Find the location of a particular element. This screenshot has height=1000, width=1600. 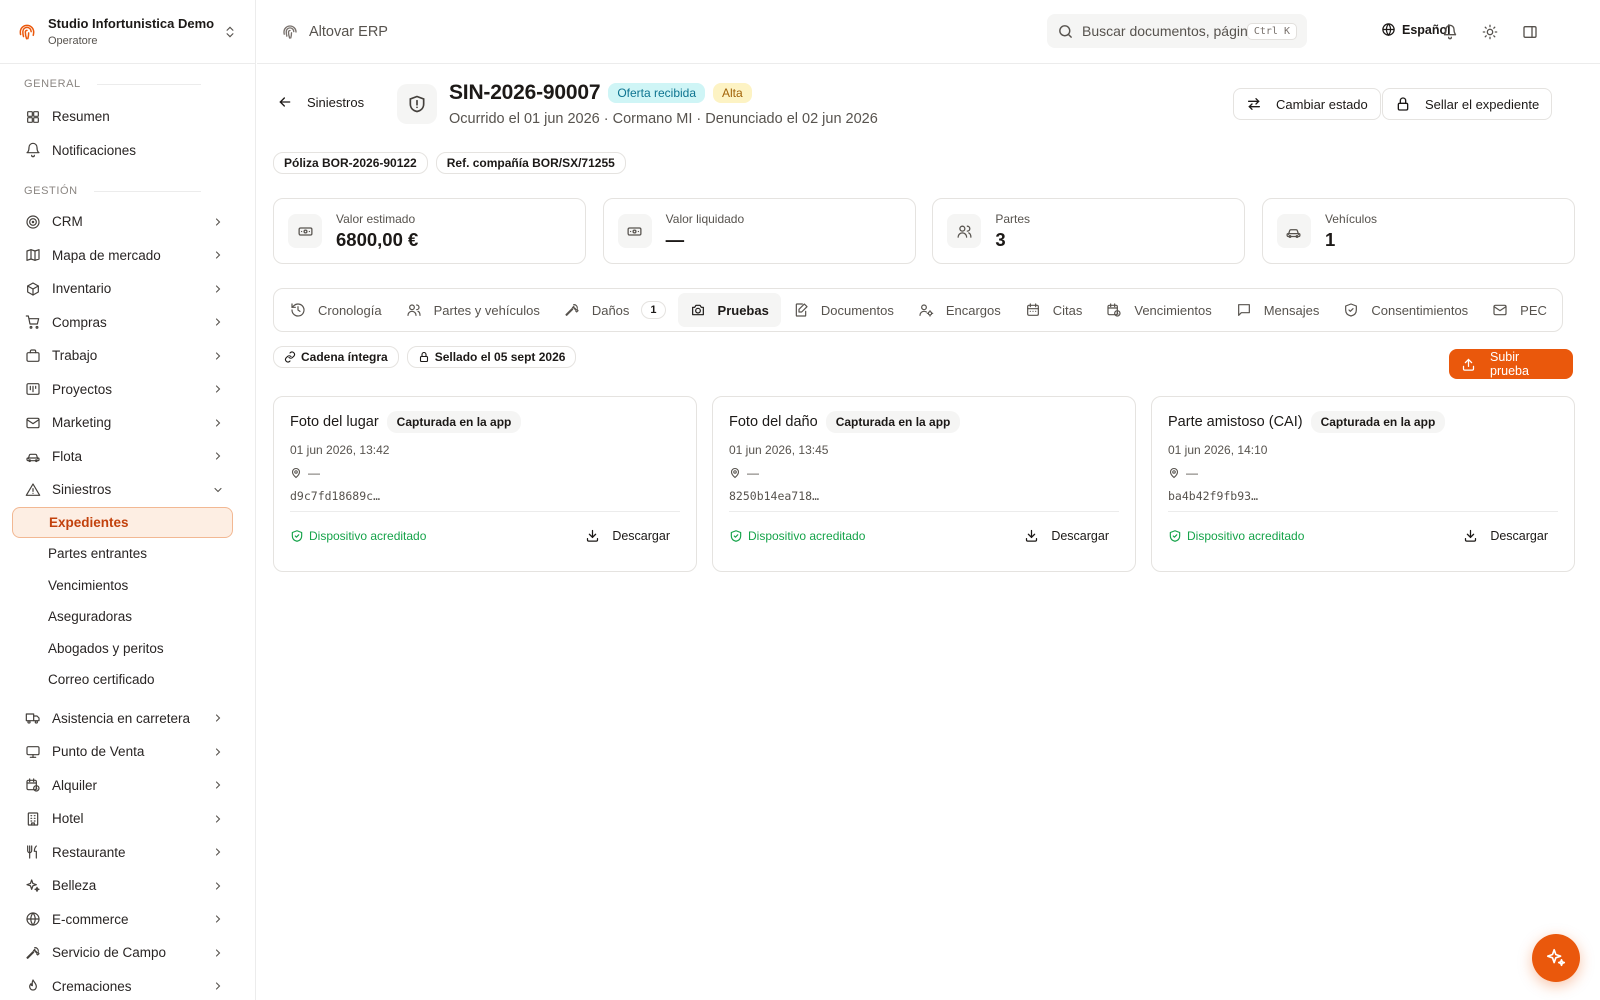

warning-icon is located at coordinates (33, 490).